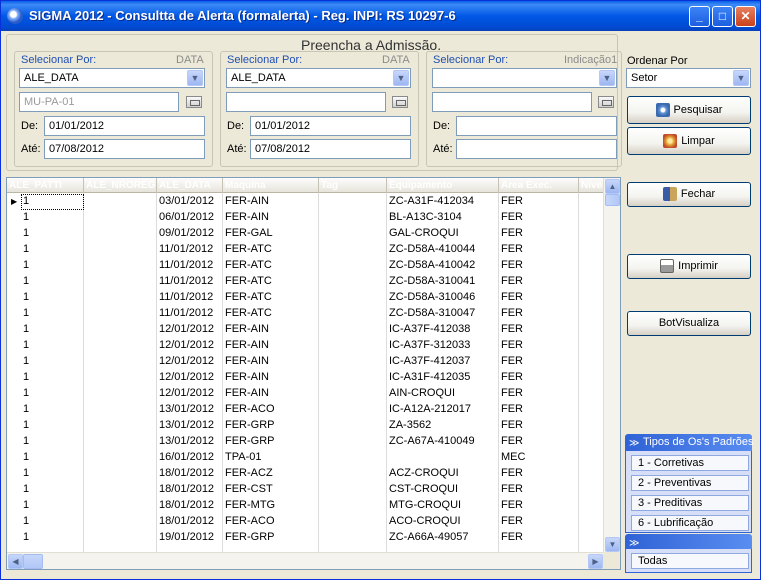 The height and width of the screenshot is (580, 761). Describe the element at coordinates (425, 521) in the screenshot. I see `table-cell: ACO-CROQUI` at that location.